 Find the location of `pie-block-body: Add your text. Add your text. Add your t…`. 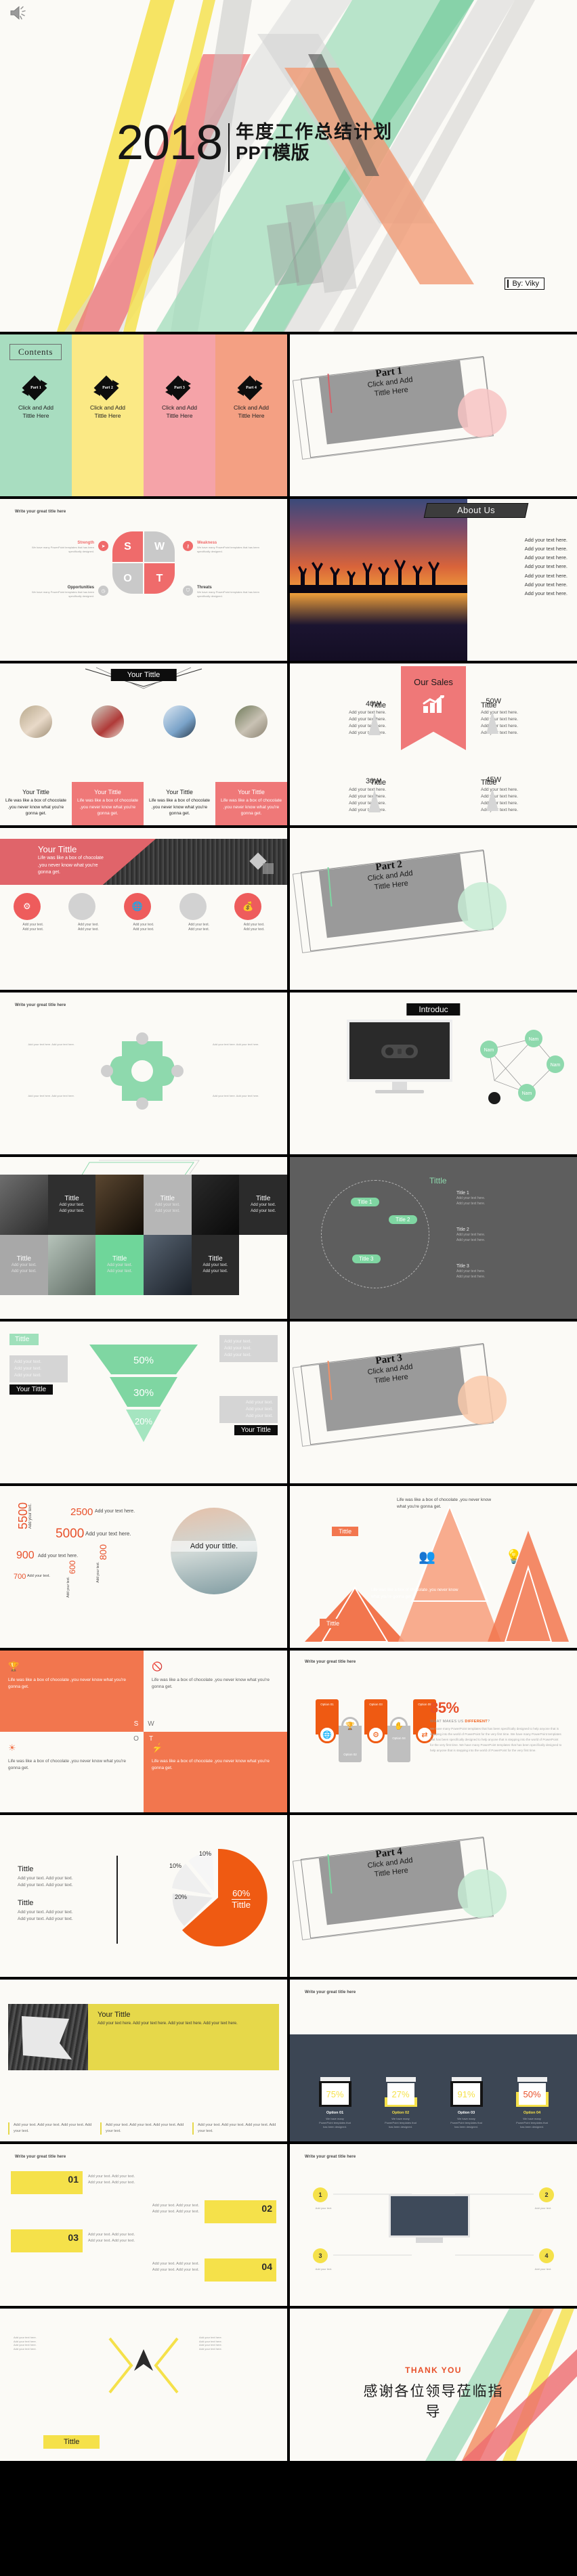

pie-block-body: Add your text. Add your text. Add your t… is located at coordinates (45, 1882).